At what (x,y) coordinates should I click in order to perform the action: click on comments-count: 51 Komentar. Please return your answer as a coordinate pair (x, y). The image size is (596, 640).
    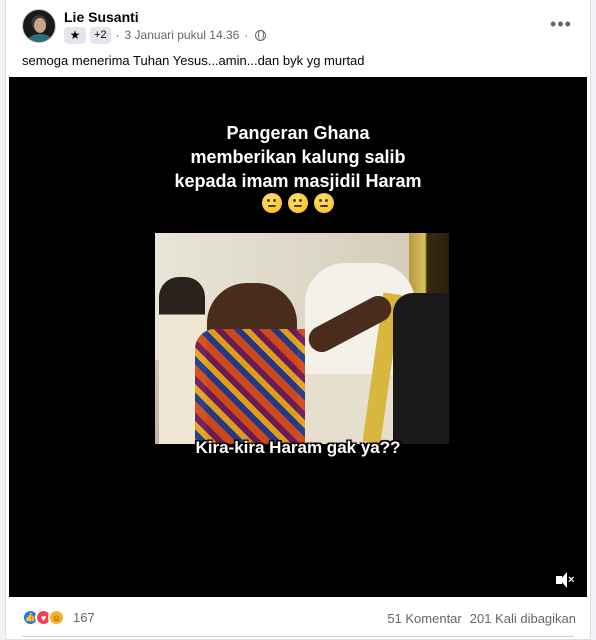
    Looking at the image, I should click on (424, 618).